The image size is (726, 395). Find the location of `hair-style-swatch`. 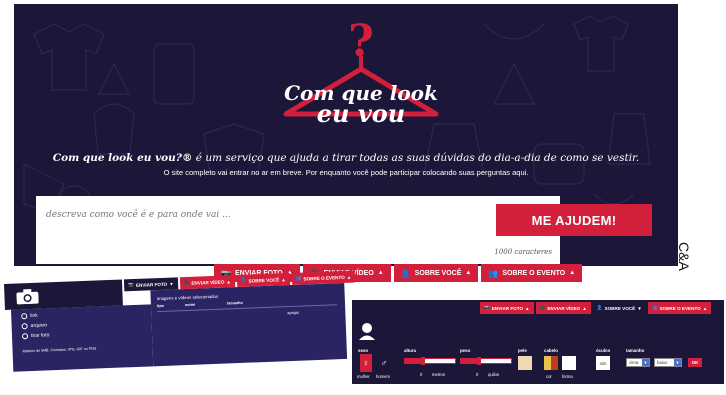

hair-style-swatch is located at coordinates (569, 363).